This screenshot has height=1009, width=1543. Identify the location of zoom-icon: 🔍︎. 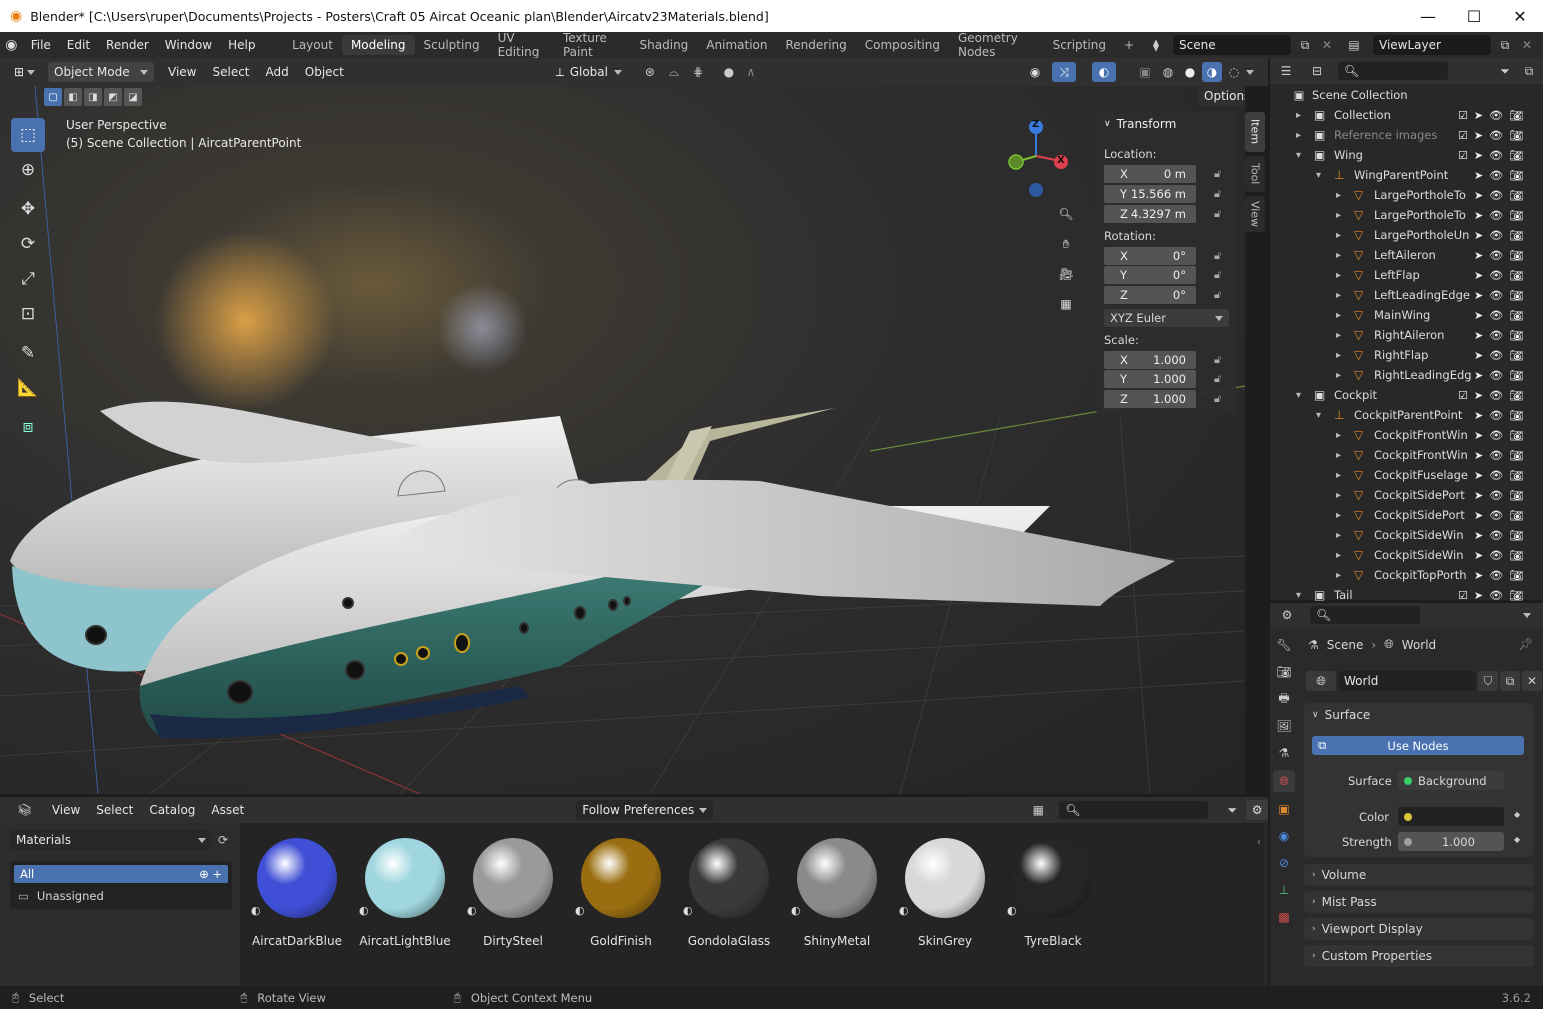
(1066, 214).